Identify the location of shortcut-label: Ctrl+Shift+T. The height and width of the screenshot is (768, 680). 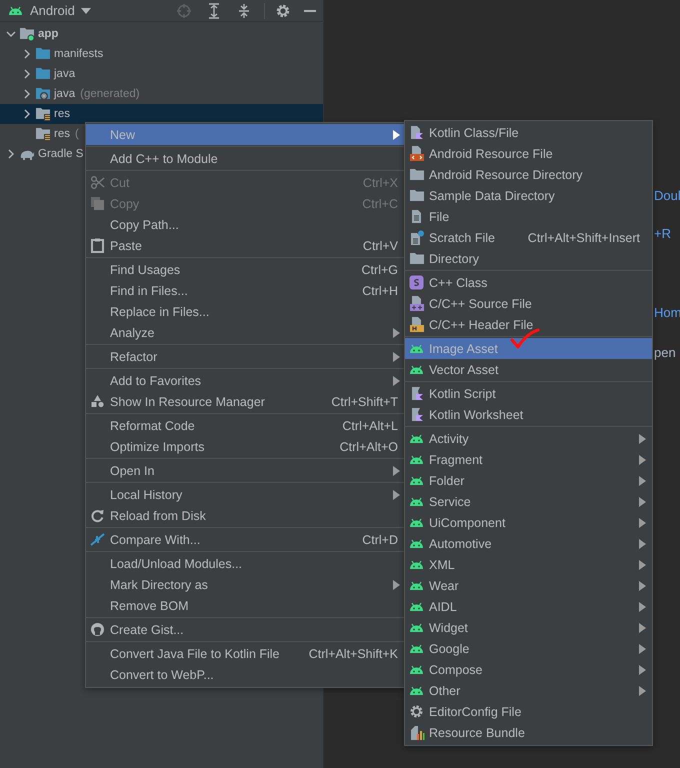
(364, 401).